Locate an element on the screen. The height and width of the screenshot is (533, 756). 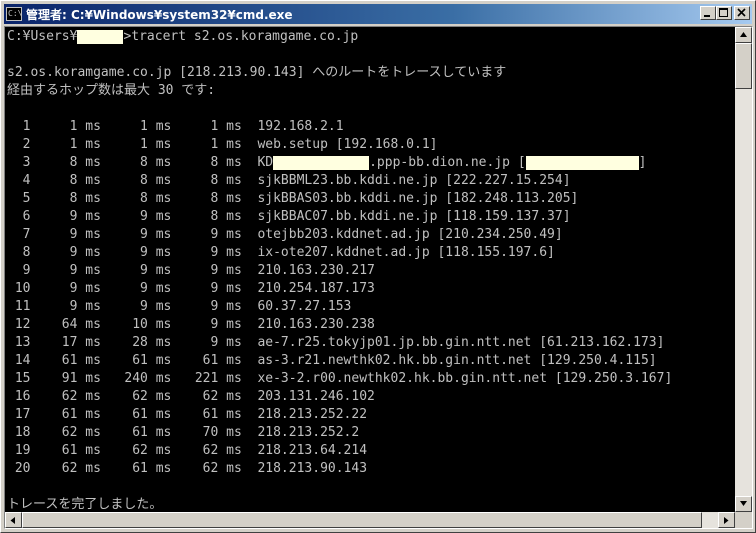
title-buttons is located at coordinates (725, 13).